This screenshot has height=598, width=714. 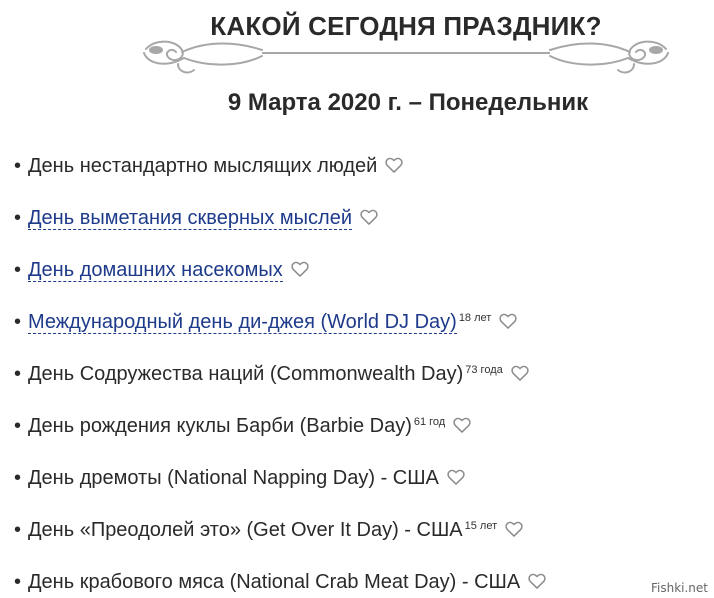 I want to click on holiday-name: День рождения куклы Барби (Barbie Day), so click(x=220, y=426).